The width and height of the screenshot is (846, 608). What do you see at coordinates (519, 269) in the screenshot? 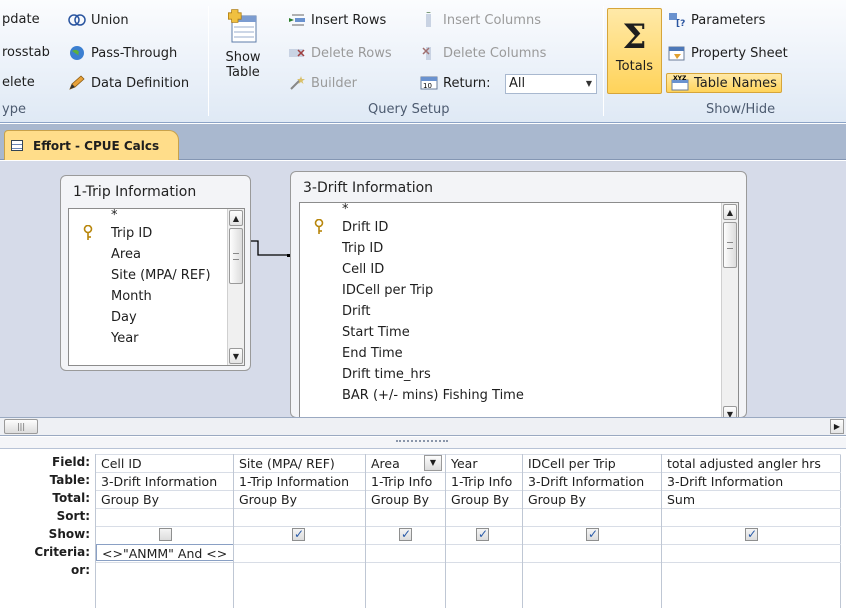
I see `field-item: Cell ID` at bounding box center [519, 269].